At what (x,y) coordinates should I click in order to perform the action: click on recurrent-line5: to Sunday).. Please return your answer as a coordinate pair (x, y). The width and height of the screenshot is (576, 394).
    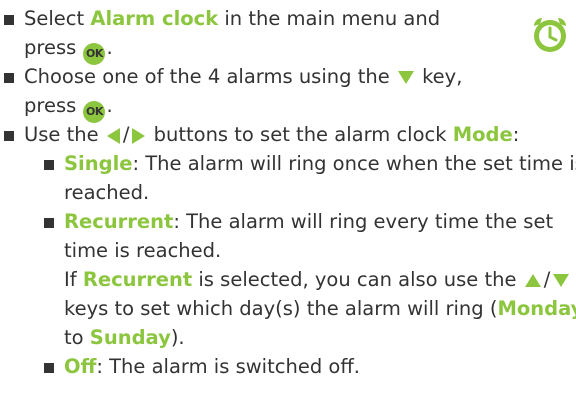
    Looking at the image, I should click on (124, 338).